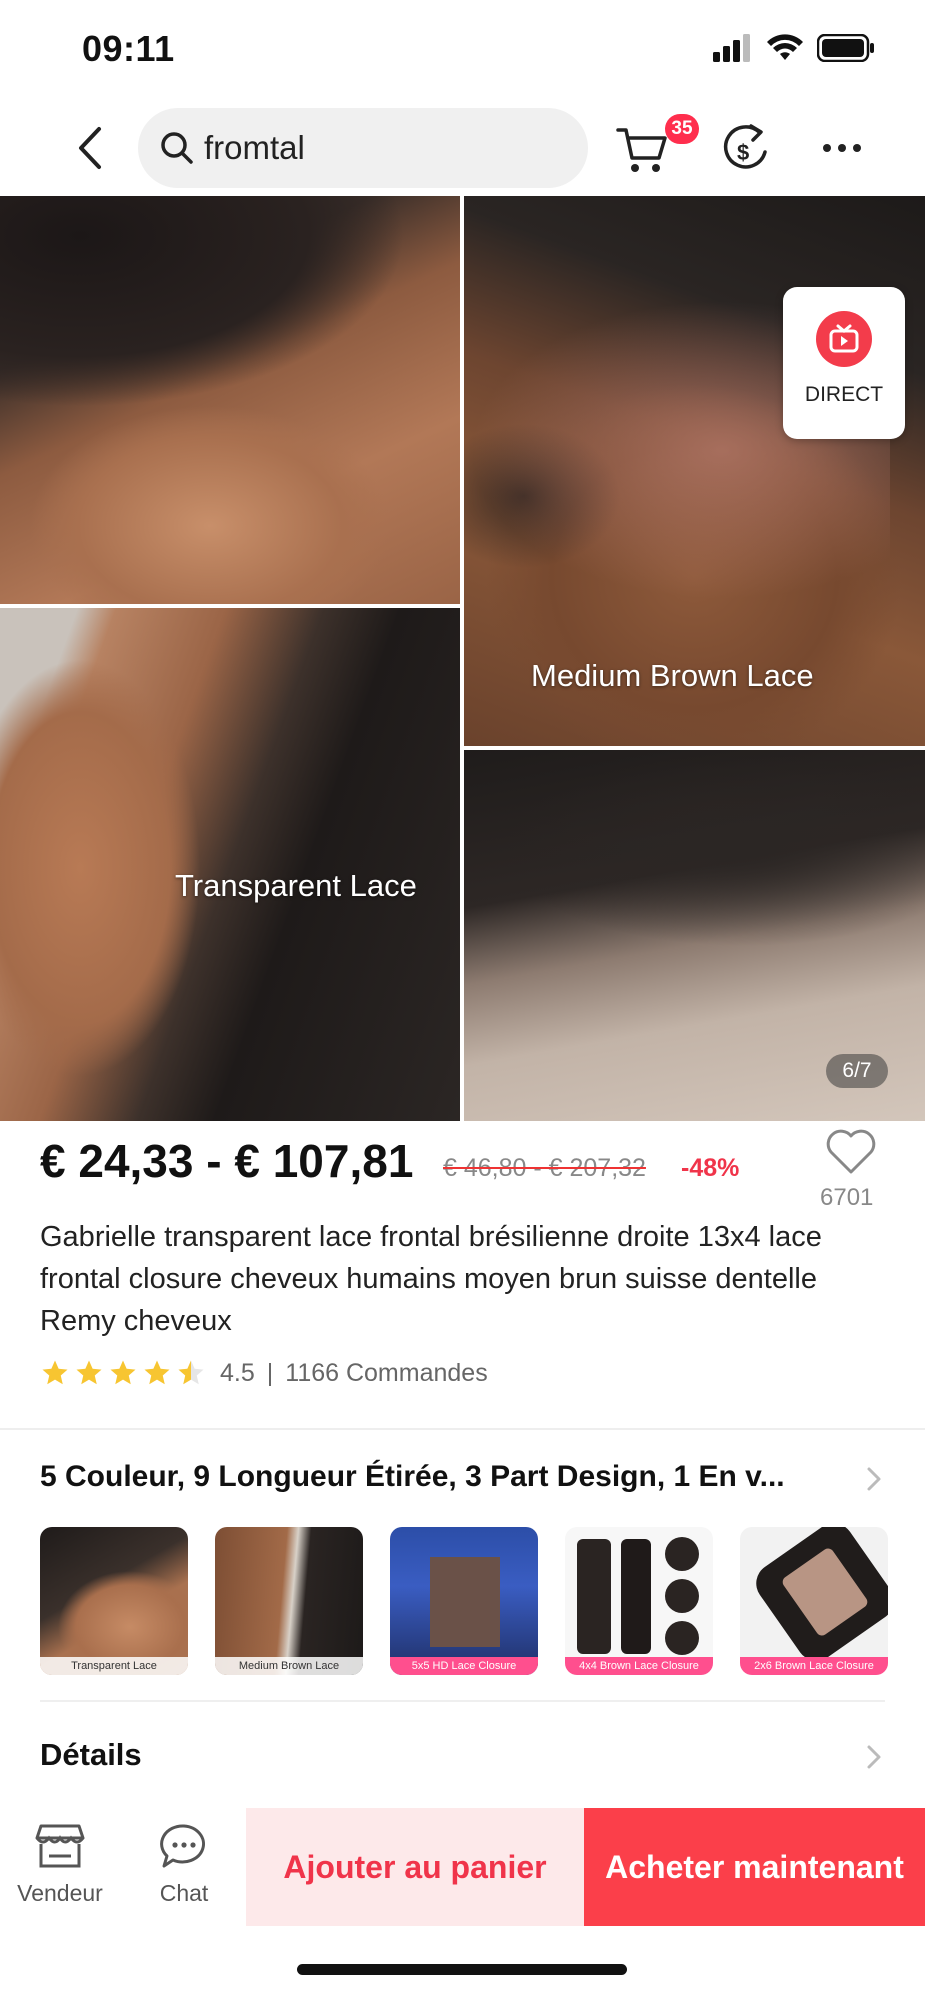 Image resolution: width=925 pixels, height=2000 pixels. What do you see at coordinates (296, 885) in the screenshot?
I see `image-label-transparent-lace: Transparent Lace` at bounding box center [296, 885].